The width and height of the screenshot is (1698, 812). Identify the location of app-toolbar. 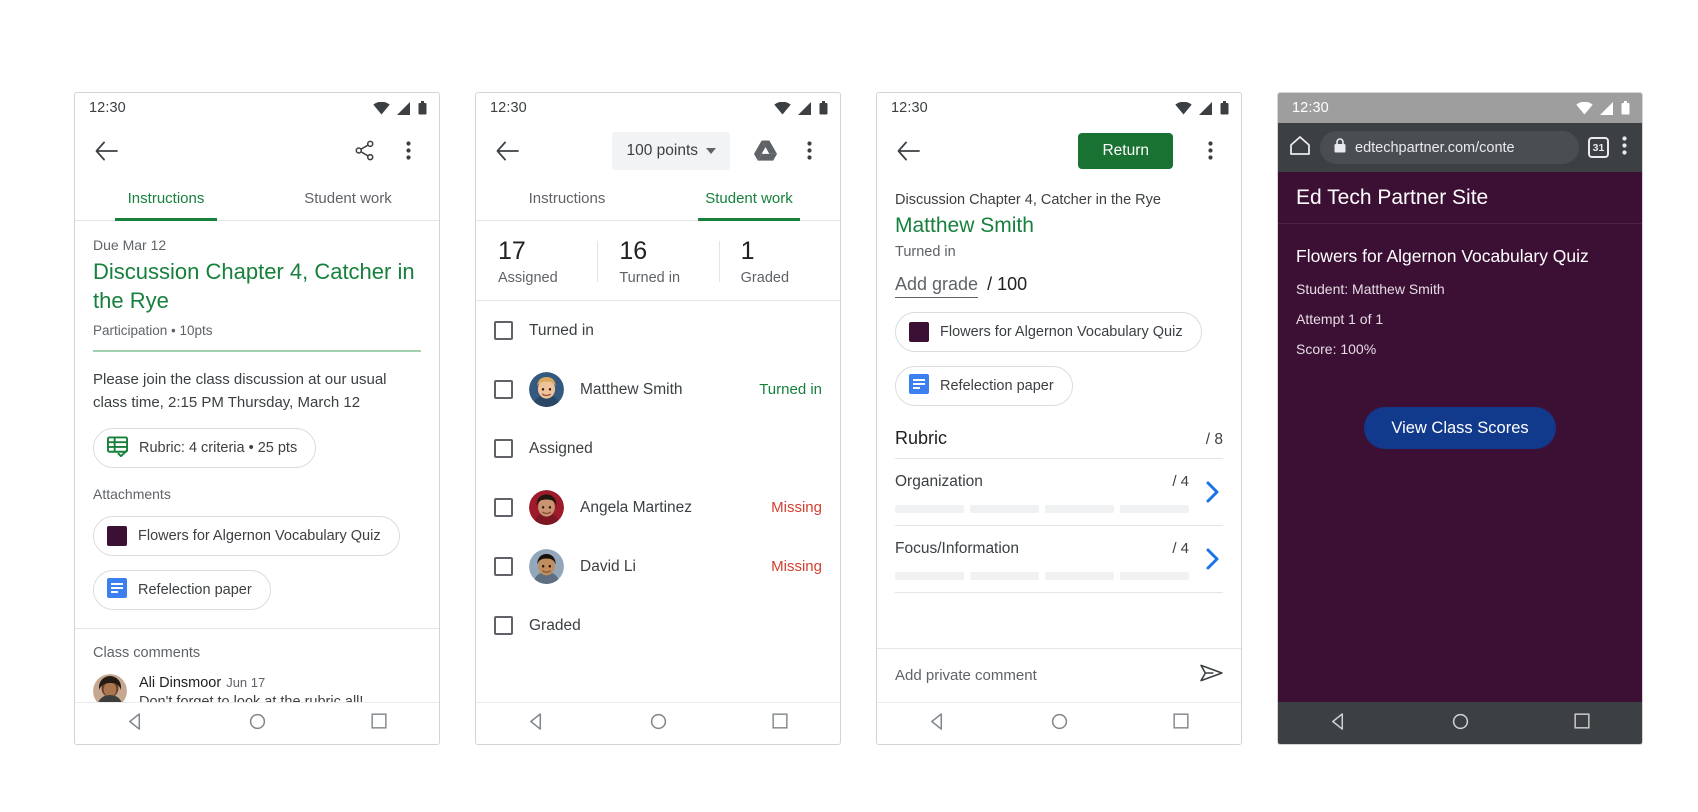
(257, 150).